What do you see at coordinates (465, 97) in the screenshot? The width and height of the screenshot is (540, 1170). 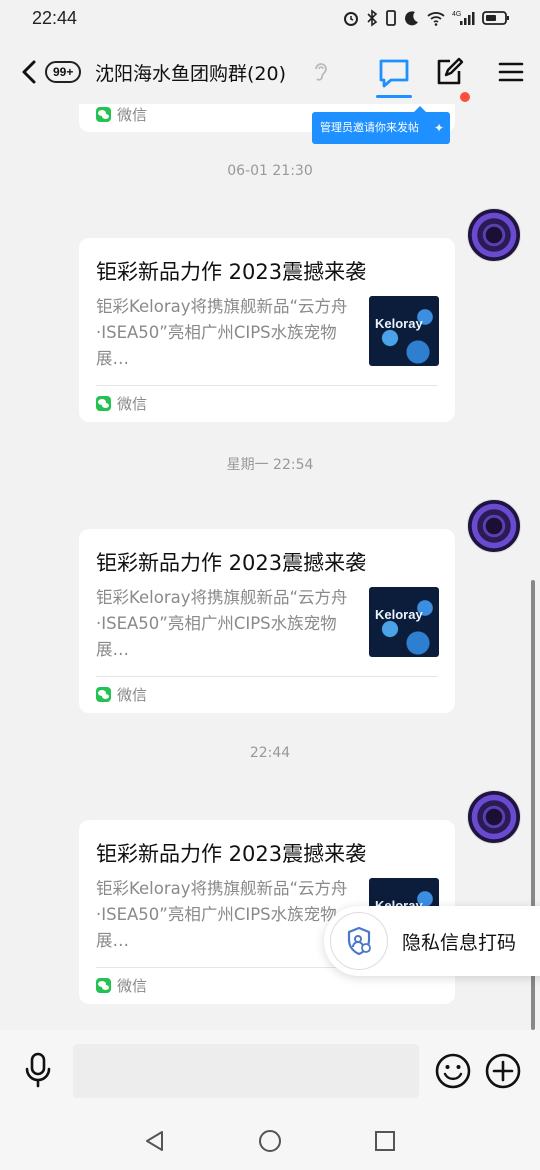 I see `notification-dot` at bounding box center [465, 97].